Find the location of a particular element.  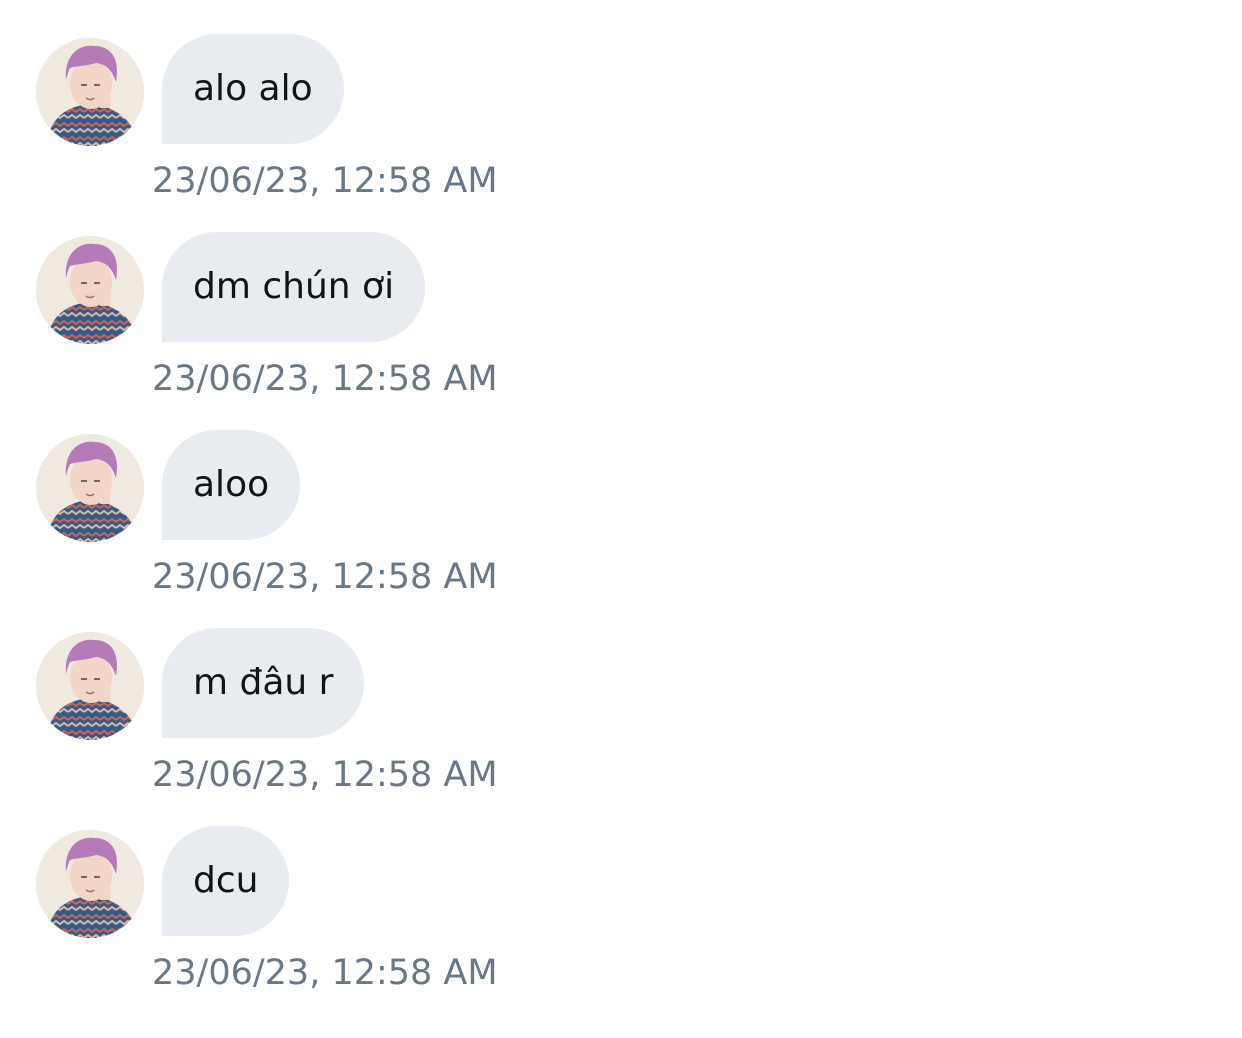

message-bubble: m đâu r is located at coordinates (263, 683).